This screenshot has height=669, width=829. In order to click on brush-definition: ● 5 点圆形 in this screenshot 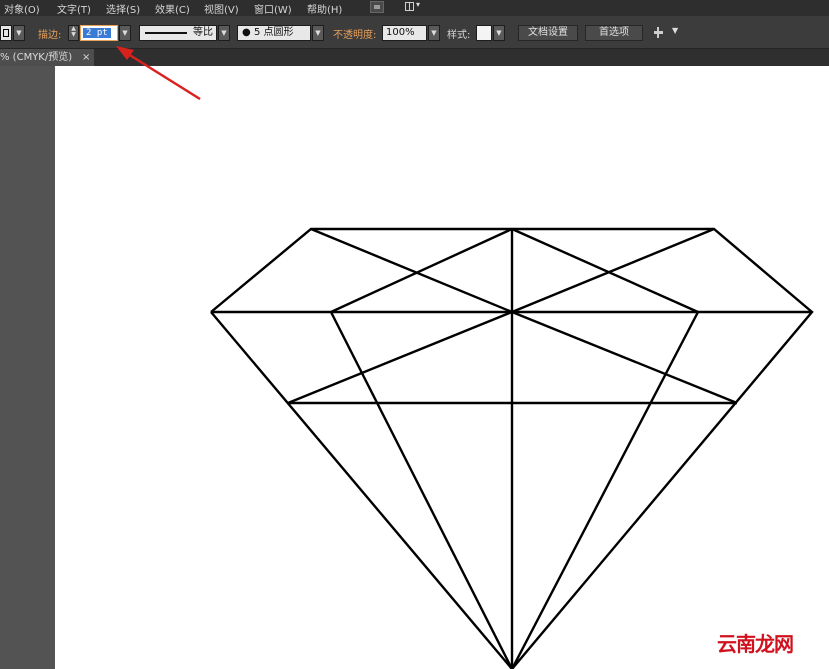, I will do `click(274, 33)`.